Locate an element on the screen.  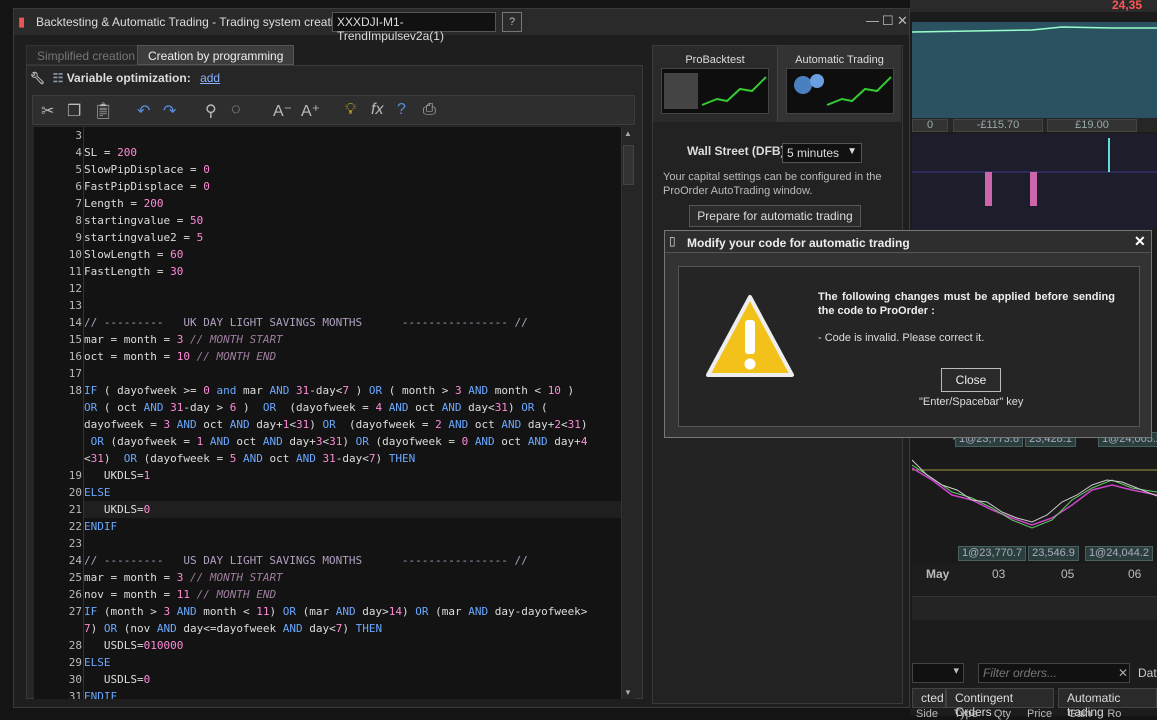
filter-side-label: Data is located at coordinates (1147, 673).